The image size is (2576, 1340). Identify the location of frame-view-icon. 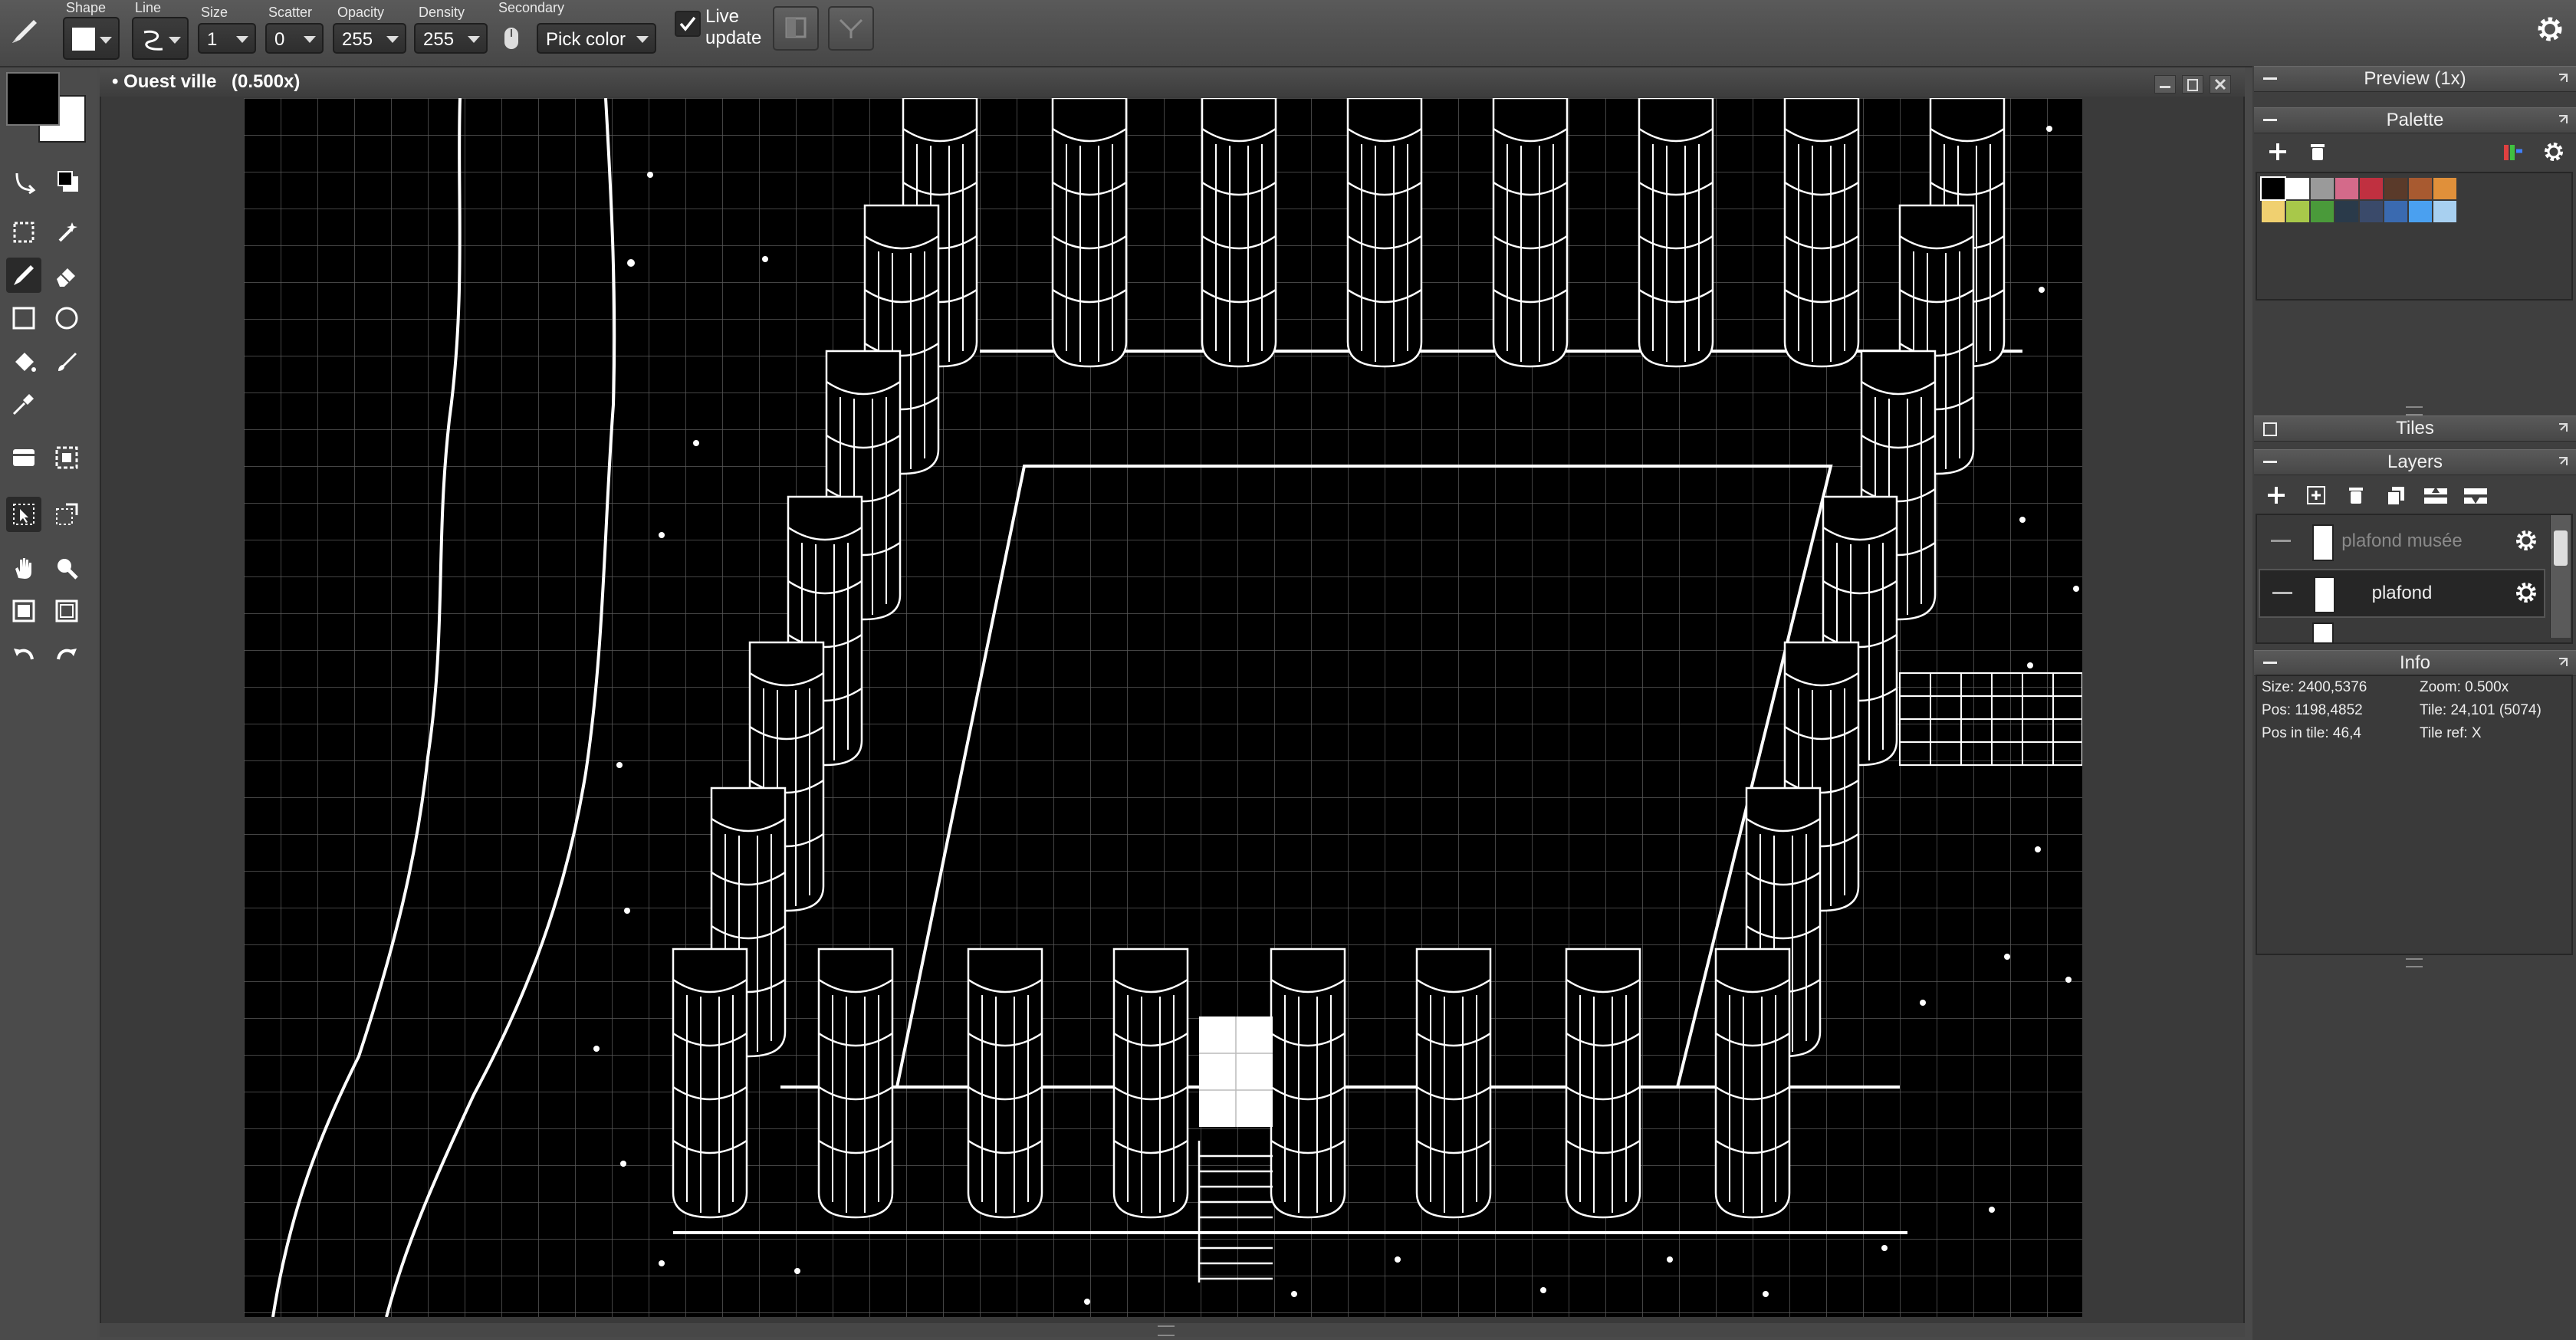
(66, 611).